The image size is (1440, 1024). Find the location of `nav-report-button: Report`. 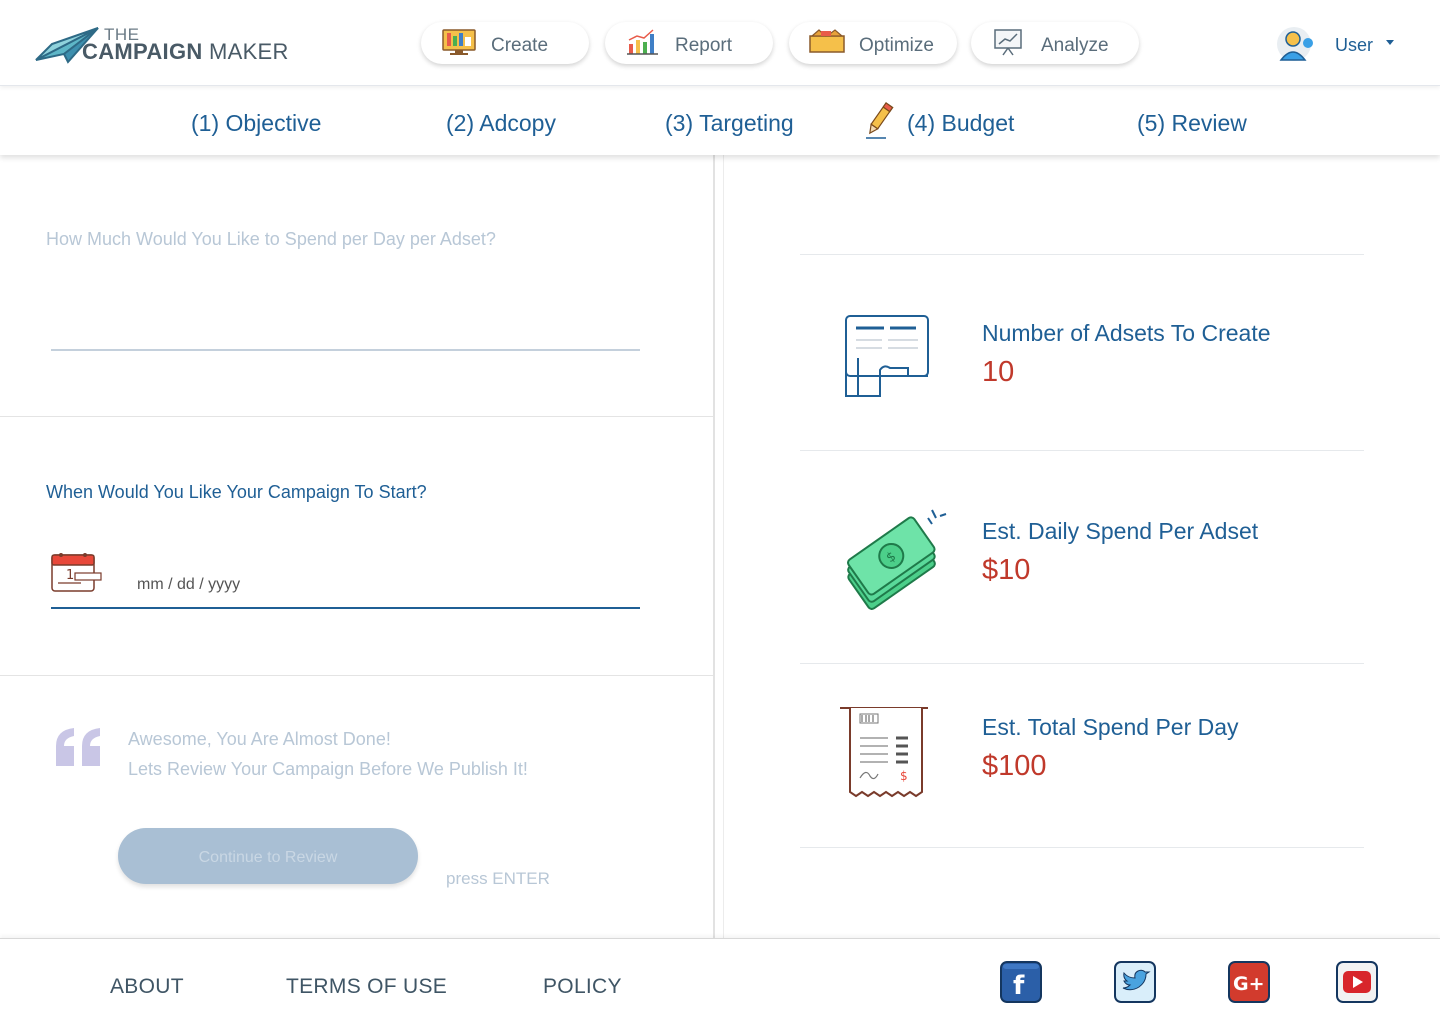

nav-report-button: Report is located at coordinates (689, 43).